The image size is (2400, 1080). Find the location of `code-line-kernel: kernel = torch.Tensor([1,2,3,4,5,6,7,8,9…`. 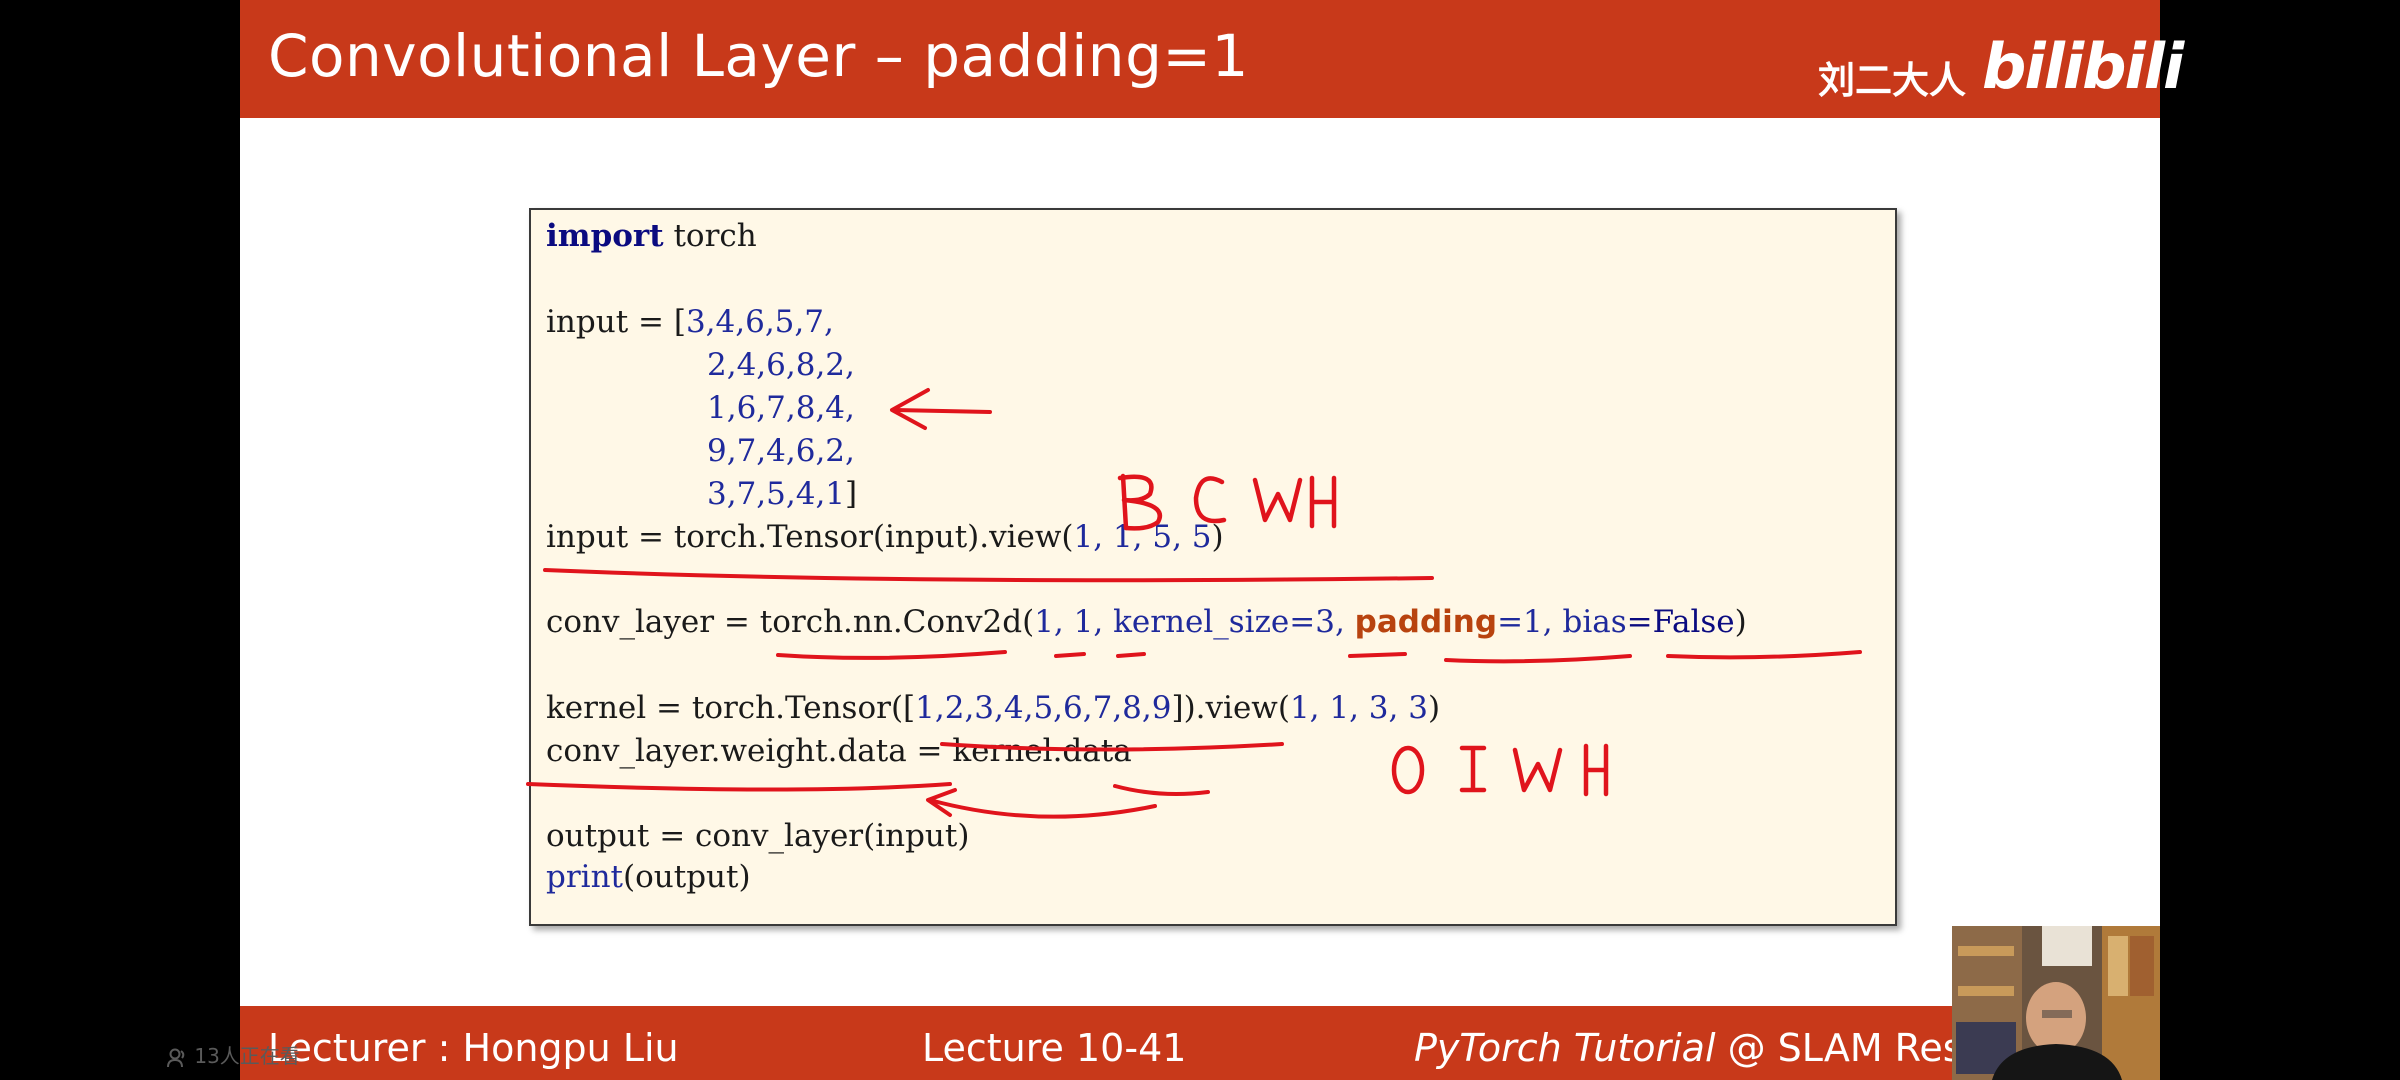

code-line-kernel: kernel = torch.Tensor([1,2,3,4,5,6,7,8,9… is located at coordinates (993, 708).